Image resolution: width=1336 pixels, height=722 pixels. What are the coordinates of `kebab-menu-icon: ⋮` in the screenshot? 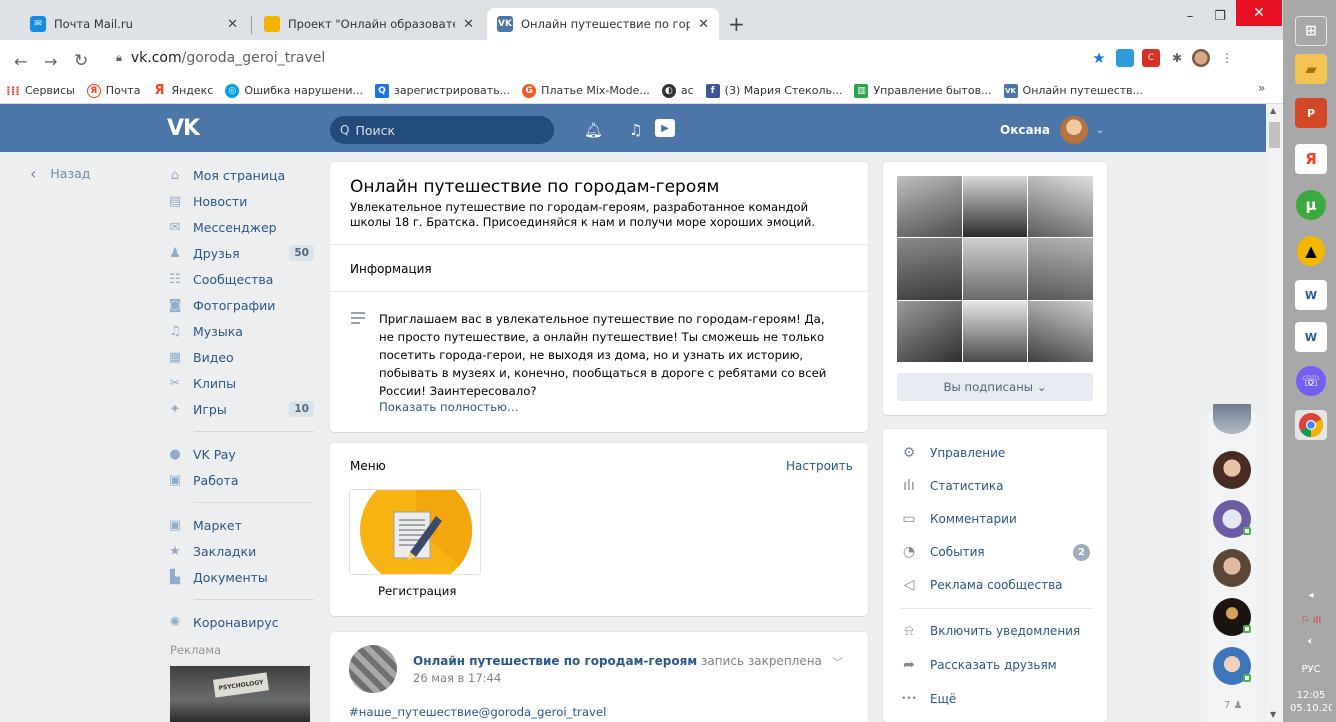 It's located at (1227, 58).